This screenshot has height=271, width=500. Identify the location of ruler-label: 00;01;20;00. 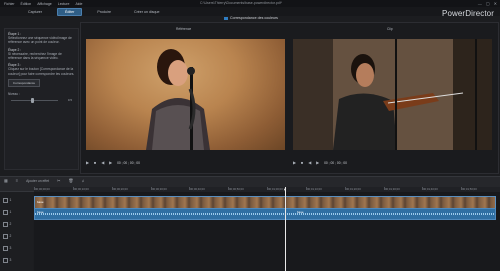
(353, 189).